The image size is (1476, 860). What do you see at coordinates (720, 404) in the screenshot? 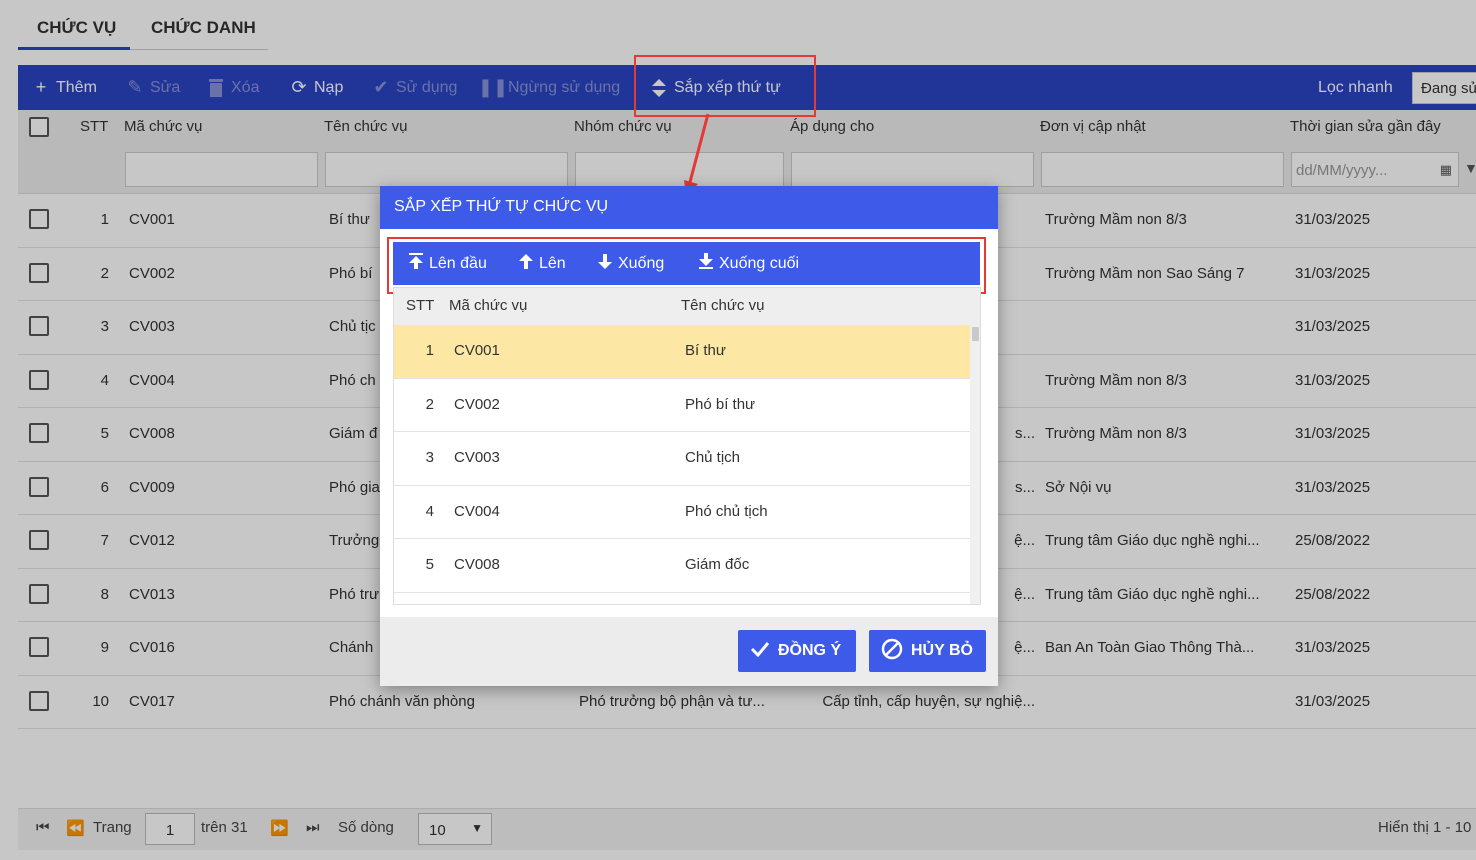
I see `dialog-cell-name: Phó bí thư` at bounding box center [720, 404].